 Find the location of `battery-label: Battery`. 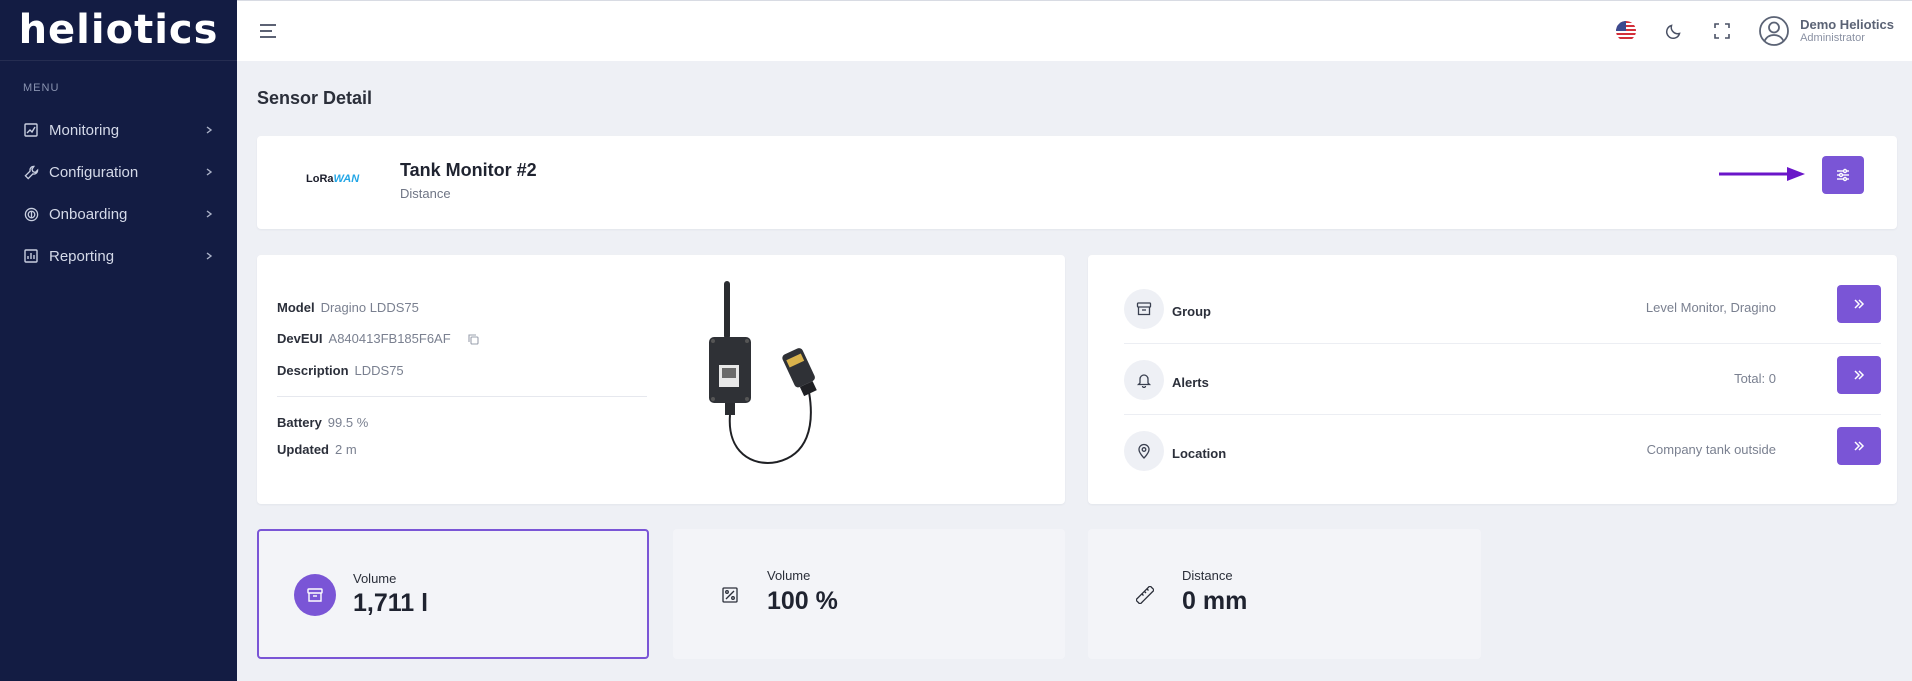

battery-label: Battery is located at coordinates (299, 422).